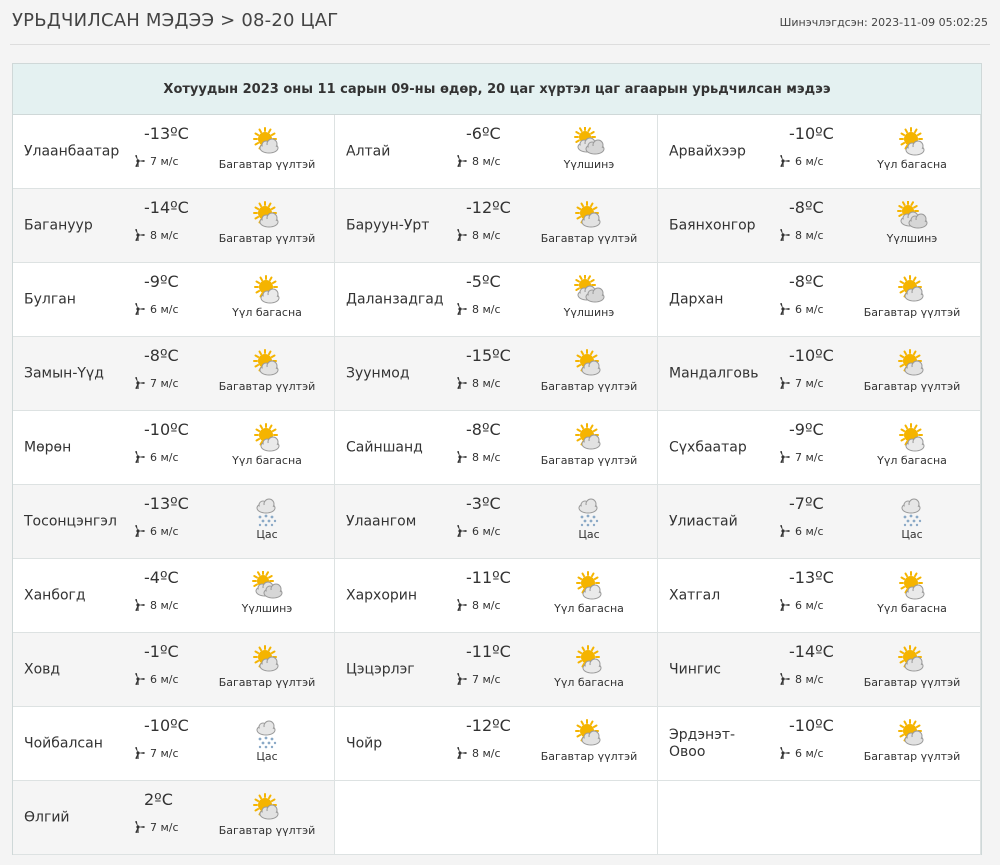 The width and height of the screenshot is (1000, 865). I want to click on city-forecast-cell: Улаанбаатар -13ºC 7 м/с Багавтар үүлтэй, so click(174, 152).